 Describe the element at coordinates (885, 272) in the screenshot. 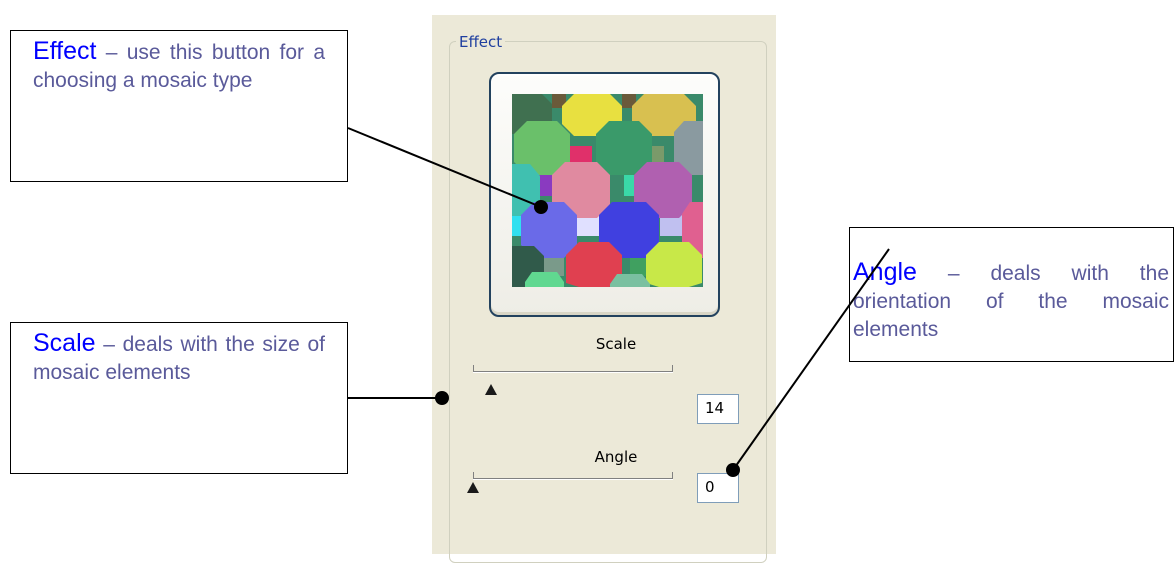

I see `angle-callout-keyword: Angle` at that location.